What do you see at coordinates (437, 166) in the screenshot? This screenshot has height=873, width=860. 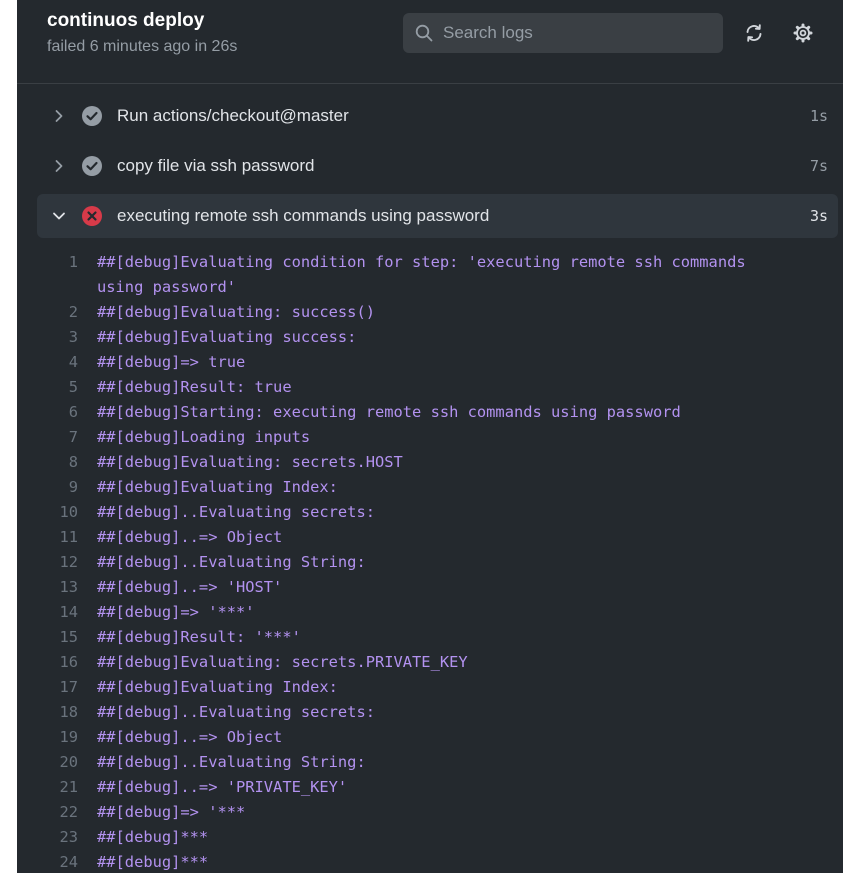 I see `step-row-copy-file: copy file via ssh password 7s` at bounding box center [437, 166].